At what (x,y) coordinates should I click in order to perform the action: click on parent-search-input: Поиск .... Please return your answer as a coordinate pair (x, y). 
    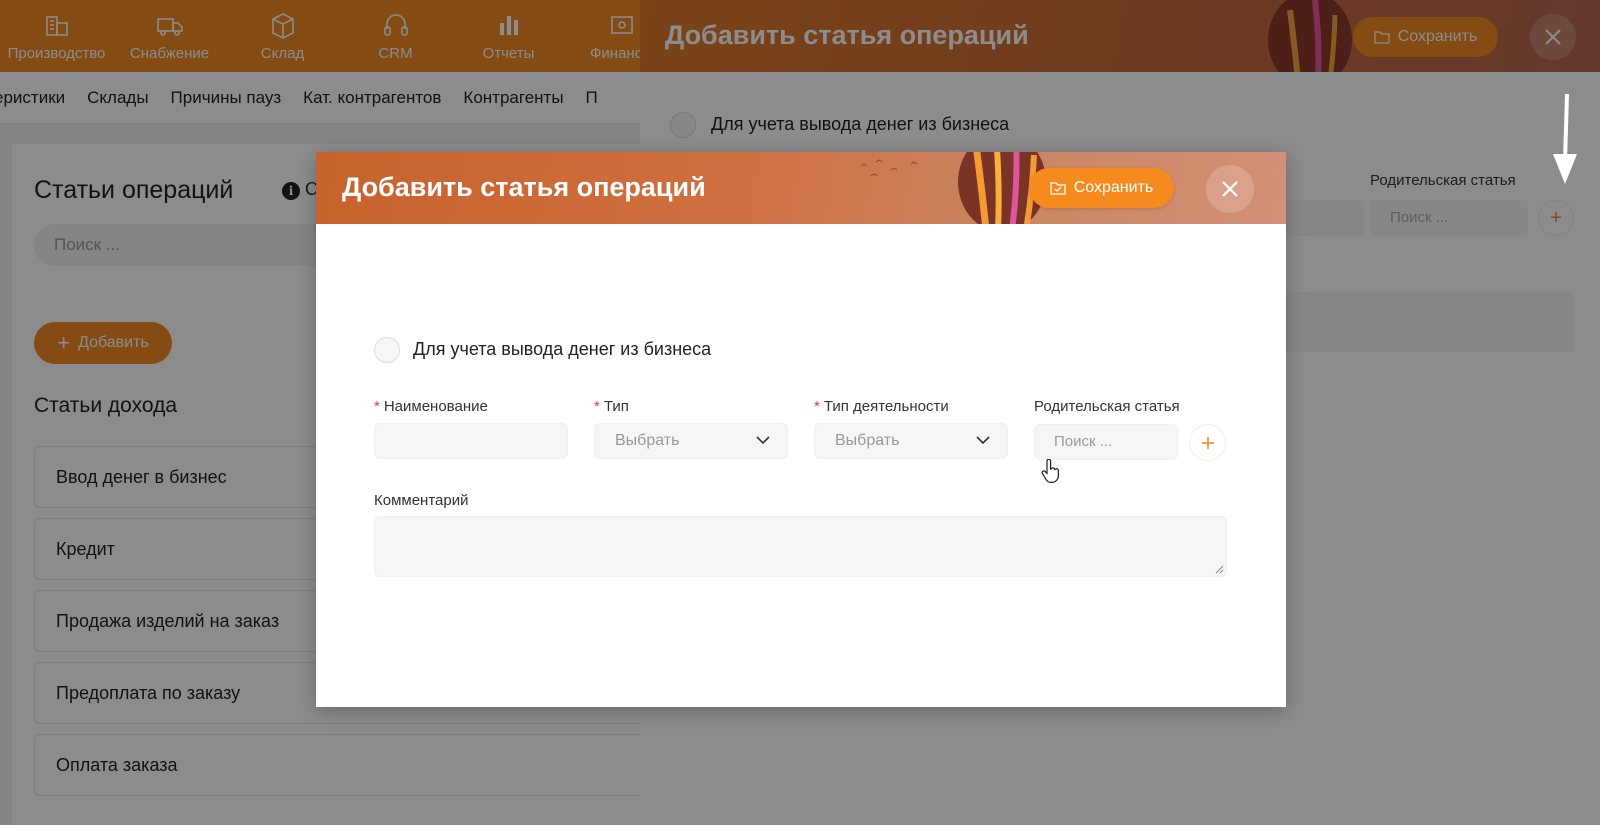
    Looking at the image, I should click on (1106, 442).